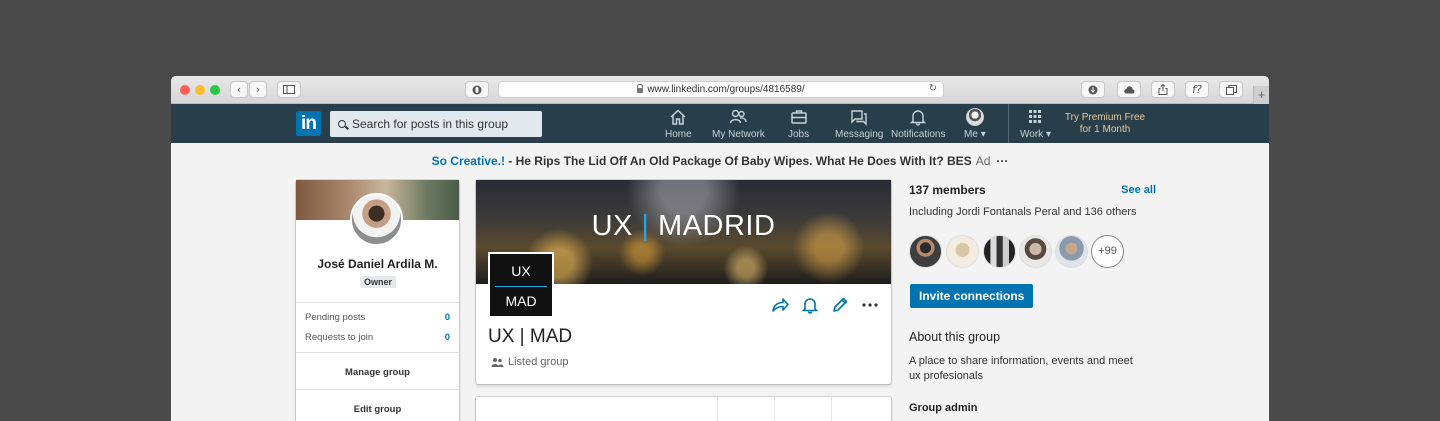 This screenshot has height=421, width=1440. What do you see at coordinates (798, 117) in the screenshot?
I see `briefcase-icon` at bounding box center [798, 117].